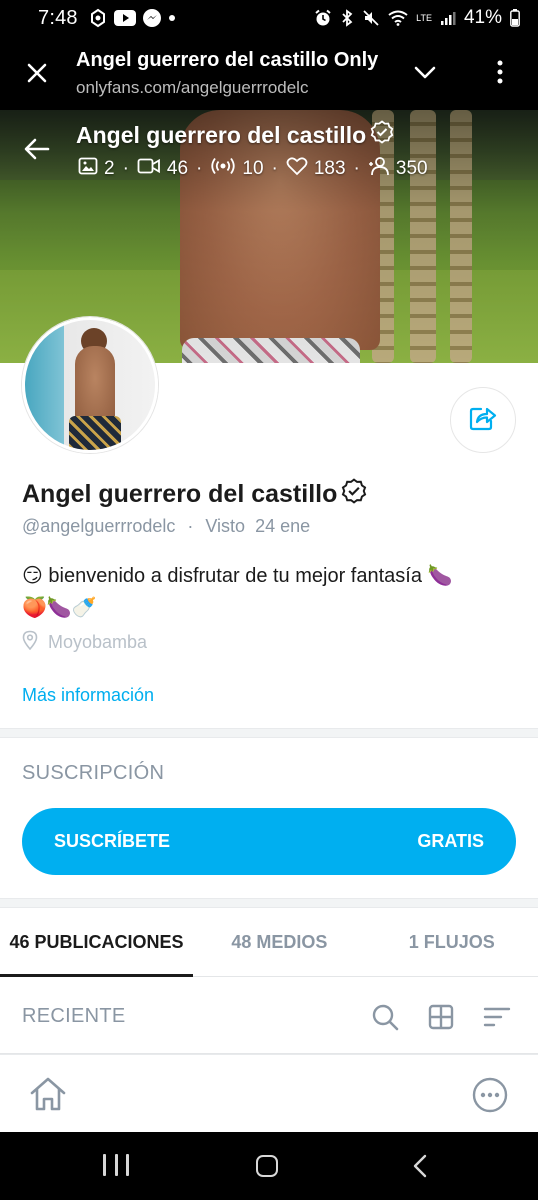 The height and width of the screenshot is (1200, 538). What do you see at coordinates (162, 169) in the screenshot?
I see `stat-videos: 46` at bounding box center [162, 169].